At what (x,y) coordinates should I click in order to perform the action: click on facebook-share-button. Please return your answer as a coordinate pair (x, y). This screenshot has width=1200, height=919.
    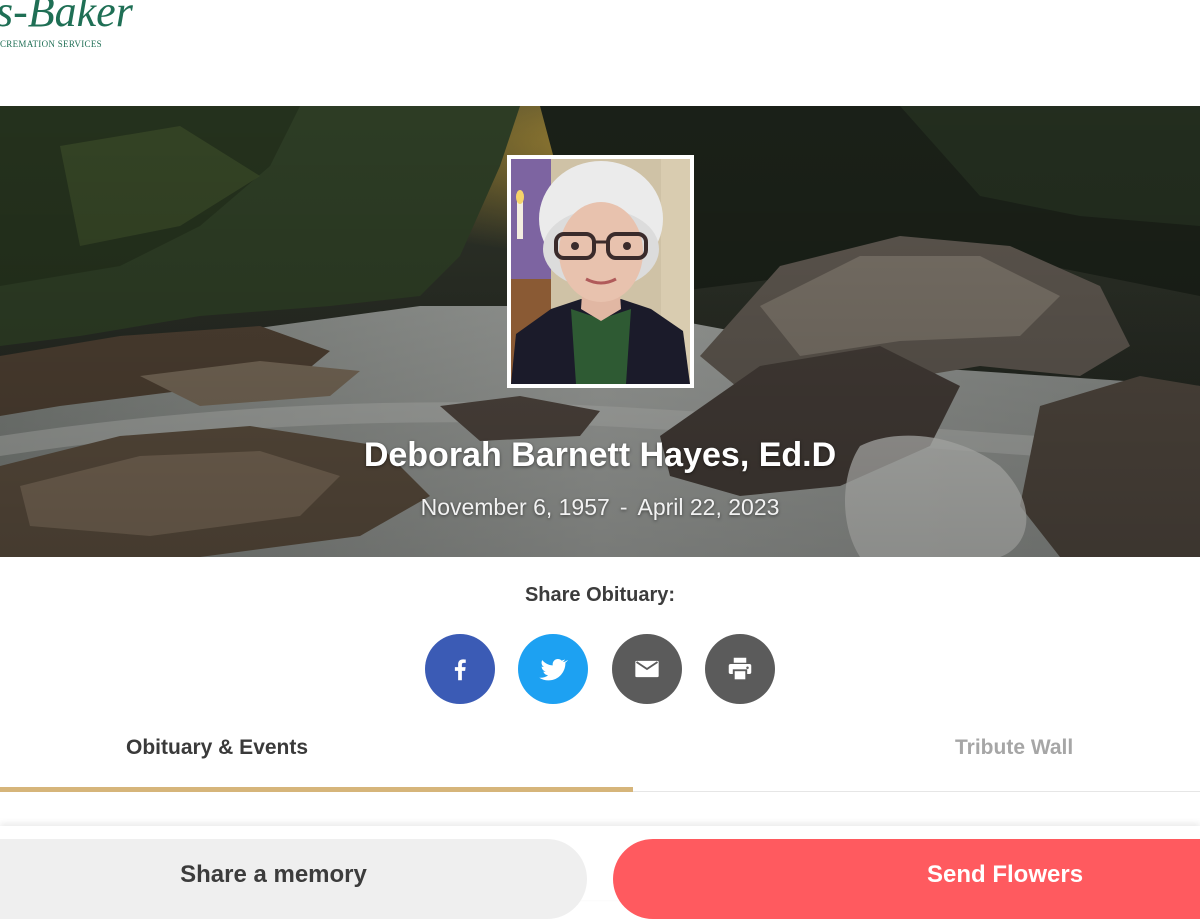
    Looking at the image, I should click on (460, 669).